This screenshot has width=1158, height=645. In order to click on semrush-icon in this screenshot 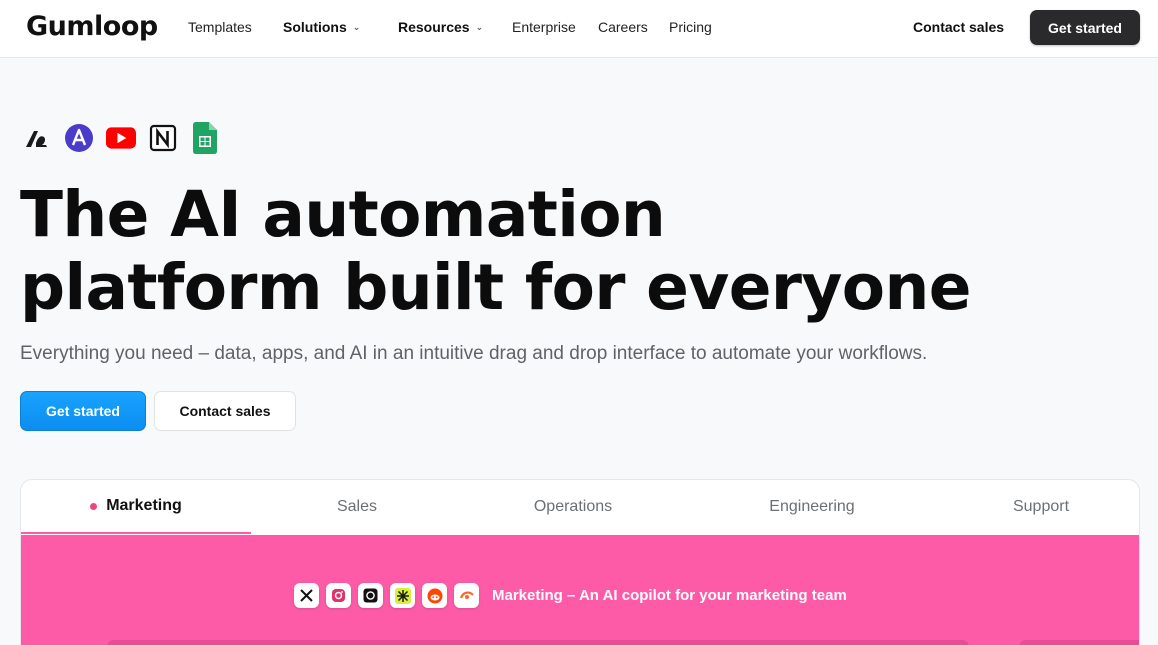, I will do `click(466, 595)`.